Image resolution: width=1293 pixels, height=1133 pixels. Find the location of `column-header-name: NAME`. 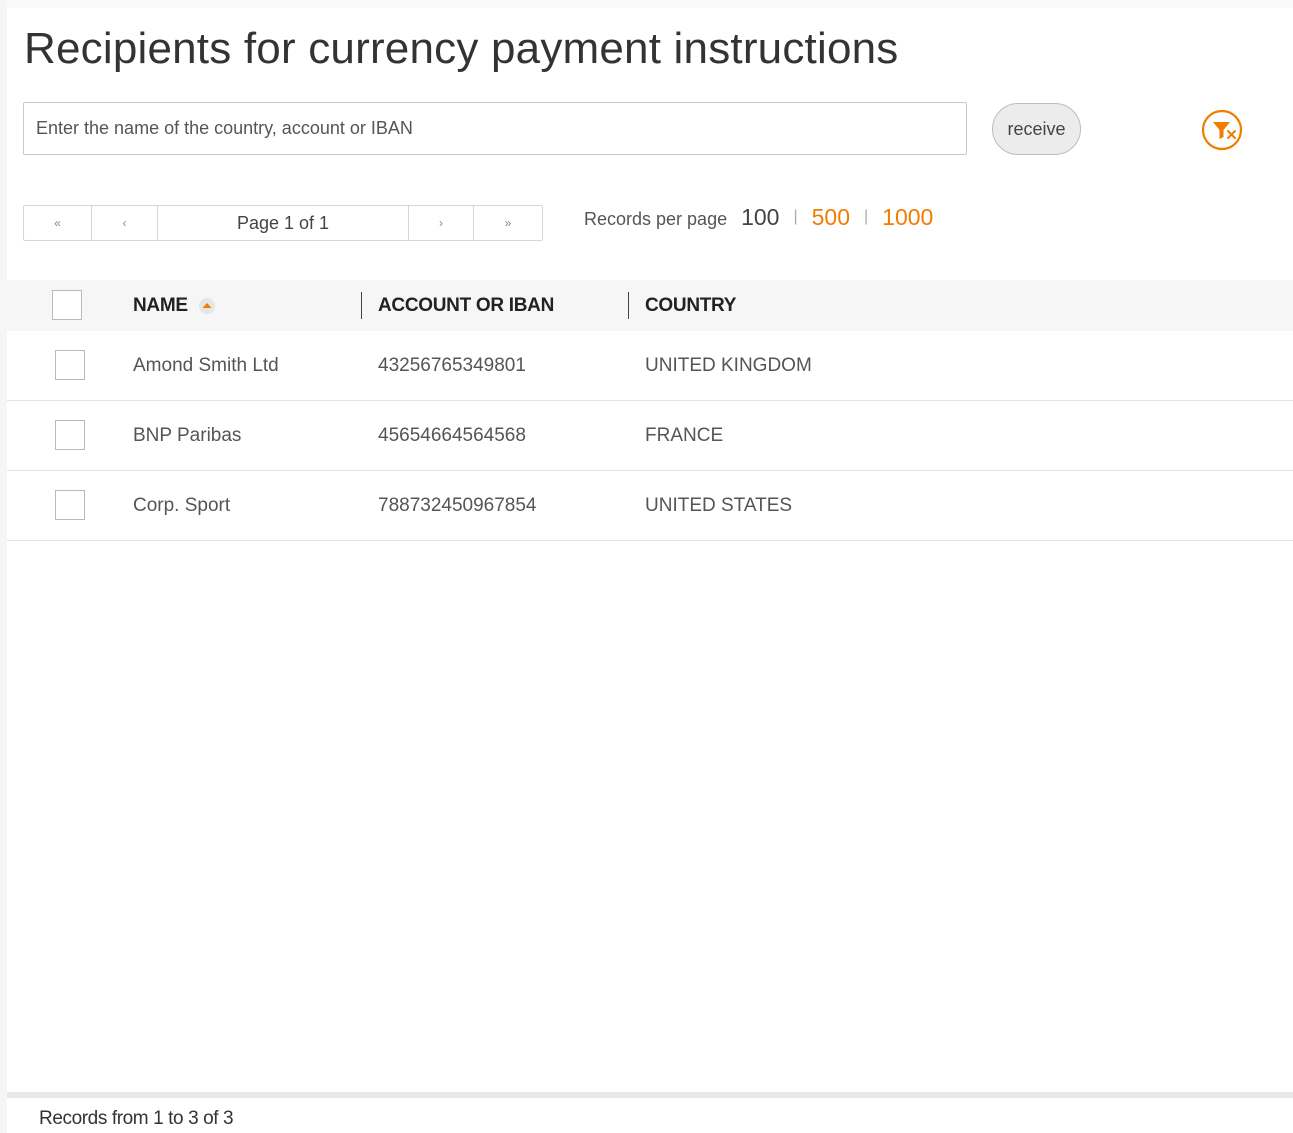

column-header-name: NAME is located at coordinates (174, 305).